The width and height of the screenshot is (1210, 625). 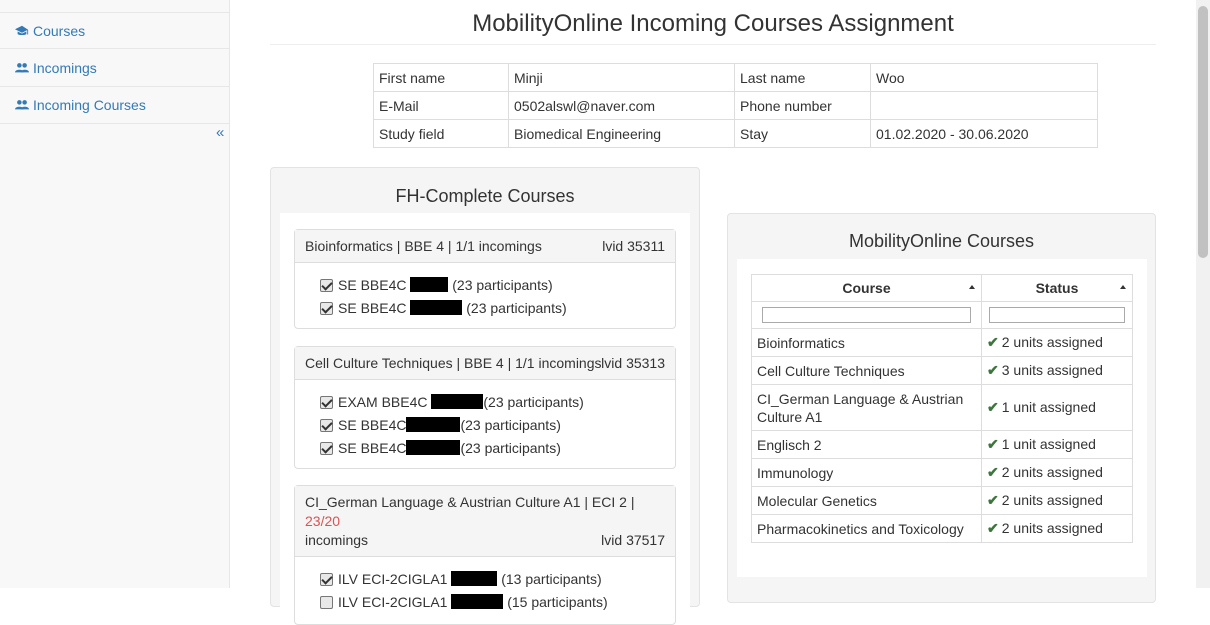 What do you see at coordinates (1057, 288) in the screenshot?
I see `column-header-status: Status` at bounding box center [1057, 288].